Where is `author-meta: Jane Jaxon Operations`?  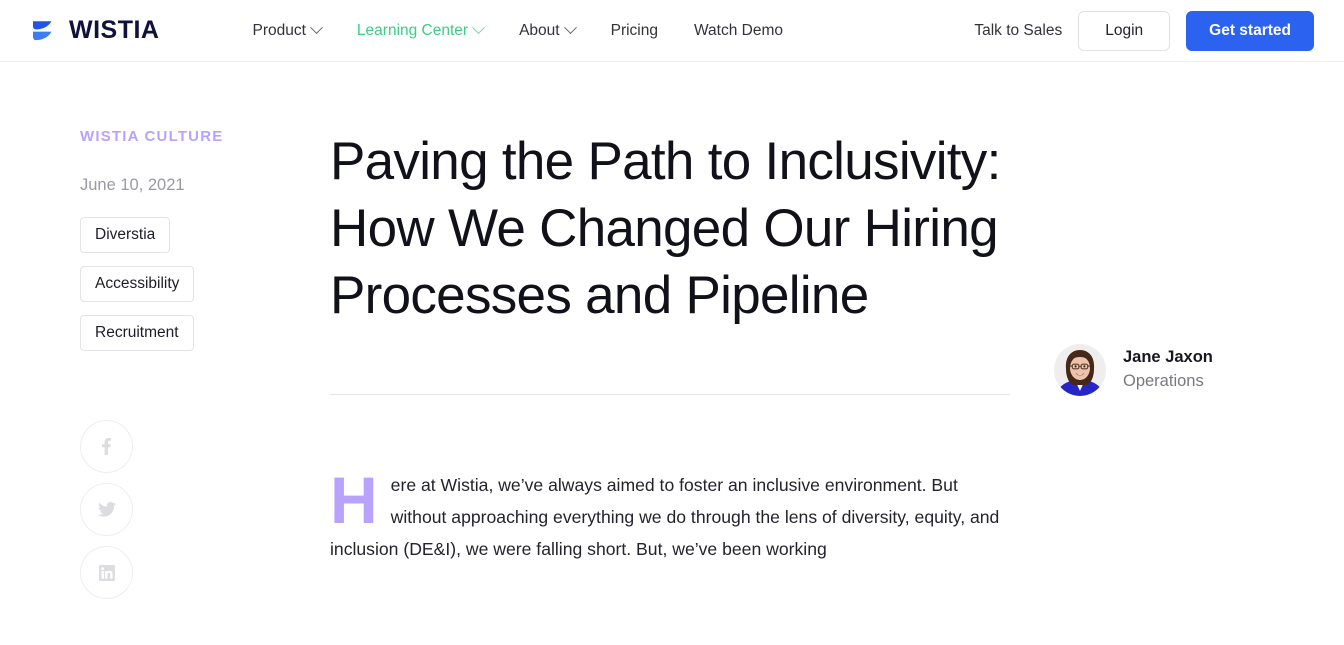 author-meta: Jane Jaxon Operations is located at coordinates (1168, 370).